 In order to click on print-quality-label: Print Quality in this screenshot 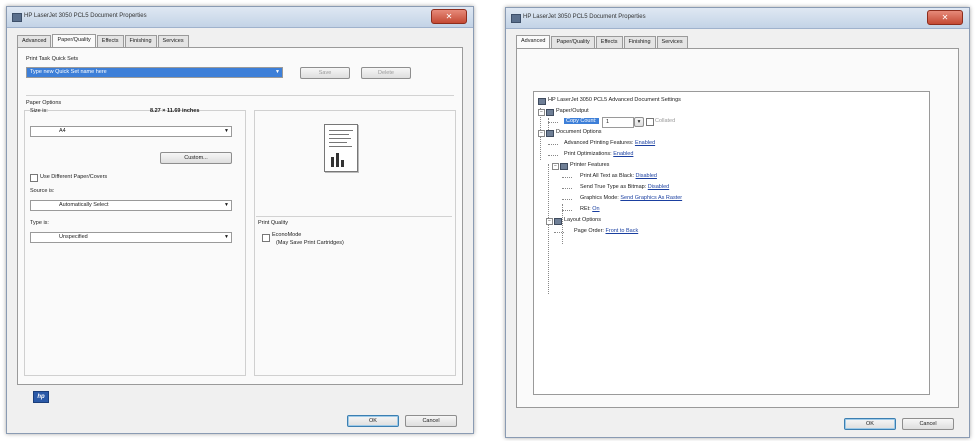, I will do `click(273, 223)`.